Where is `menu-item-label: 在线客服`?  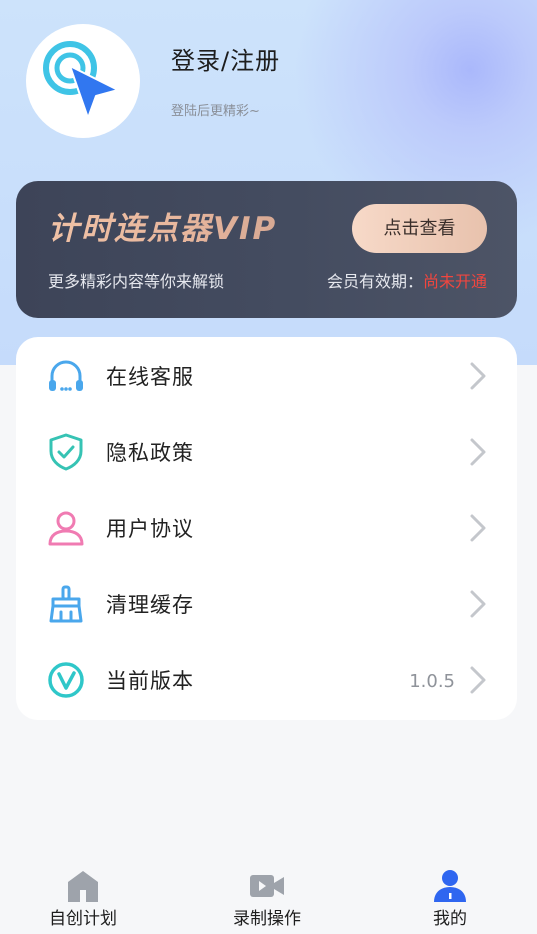
menu-item-label: 在线客服 is located at coordinates (150, 377).